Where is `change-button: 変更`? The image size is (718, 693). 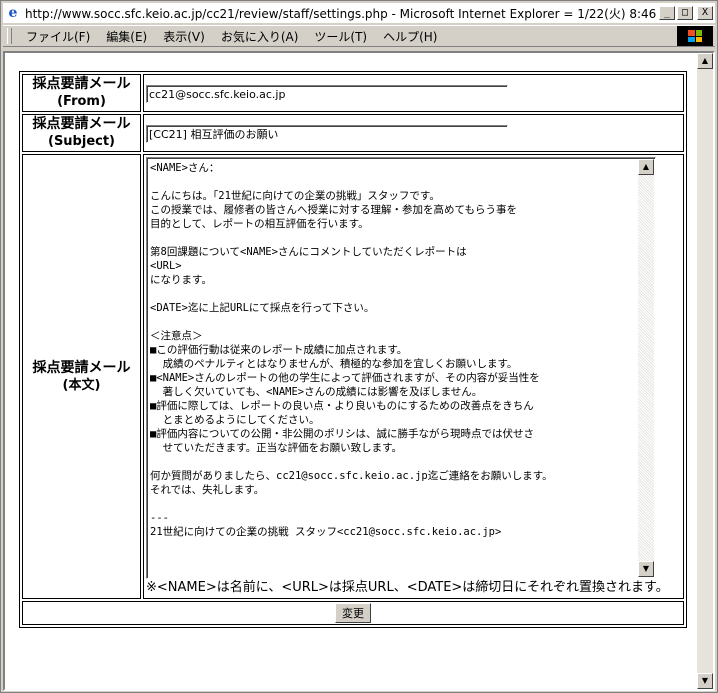 change-button: 変更 is located at coordinates (353, 613).